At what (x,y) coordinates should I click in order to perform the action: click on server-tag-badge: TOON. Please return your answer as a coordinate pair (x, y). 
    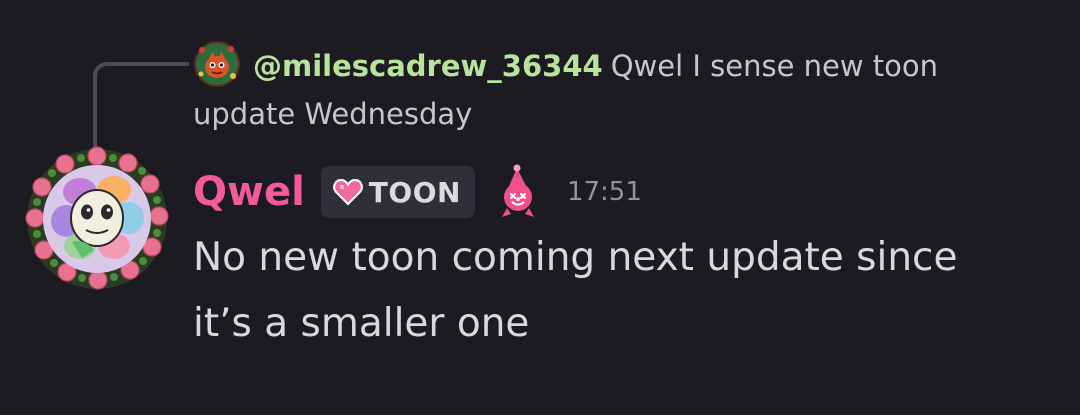
    Looking at the image, I should click on (397, 192).